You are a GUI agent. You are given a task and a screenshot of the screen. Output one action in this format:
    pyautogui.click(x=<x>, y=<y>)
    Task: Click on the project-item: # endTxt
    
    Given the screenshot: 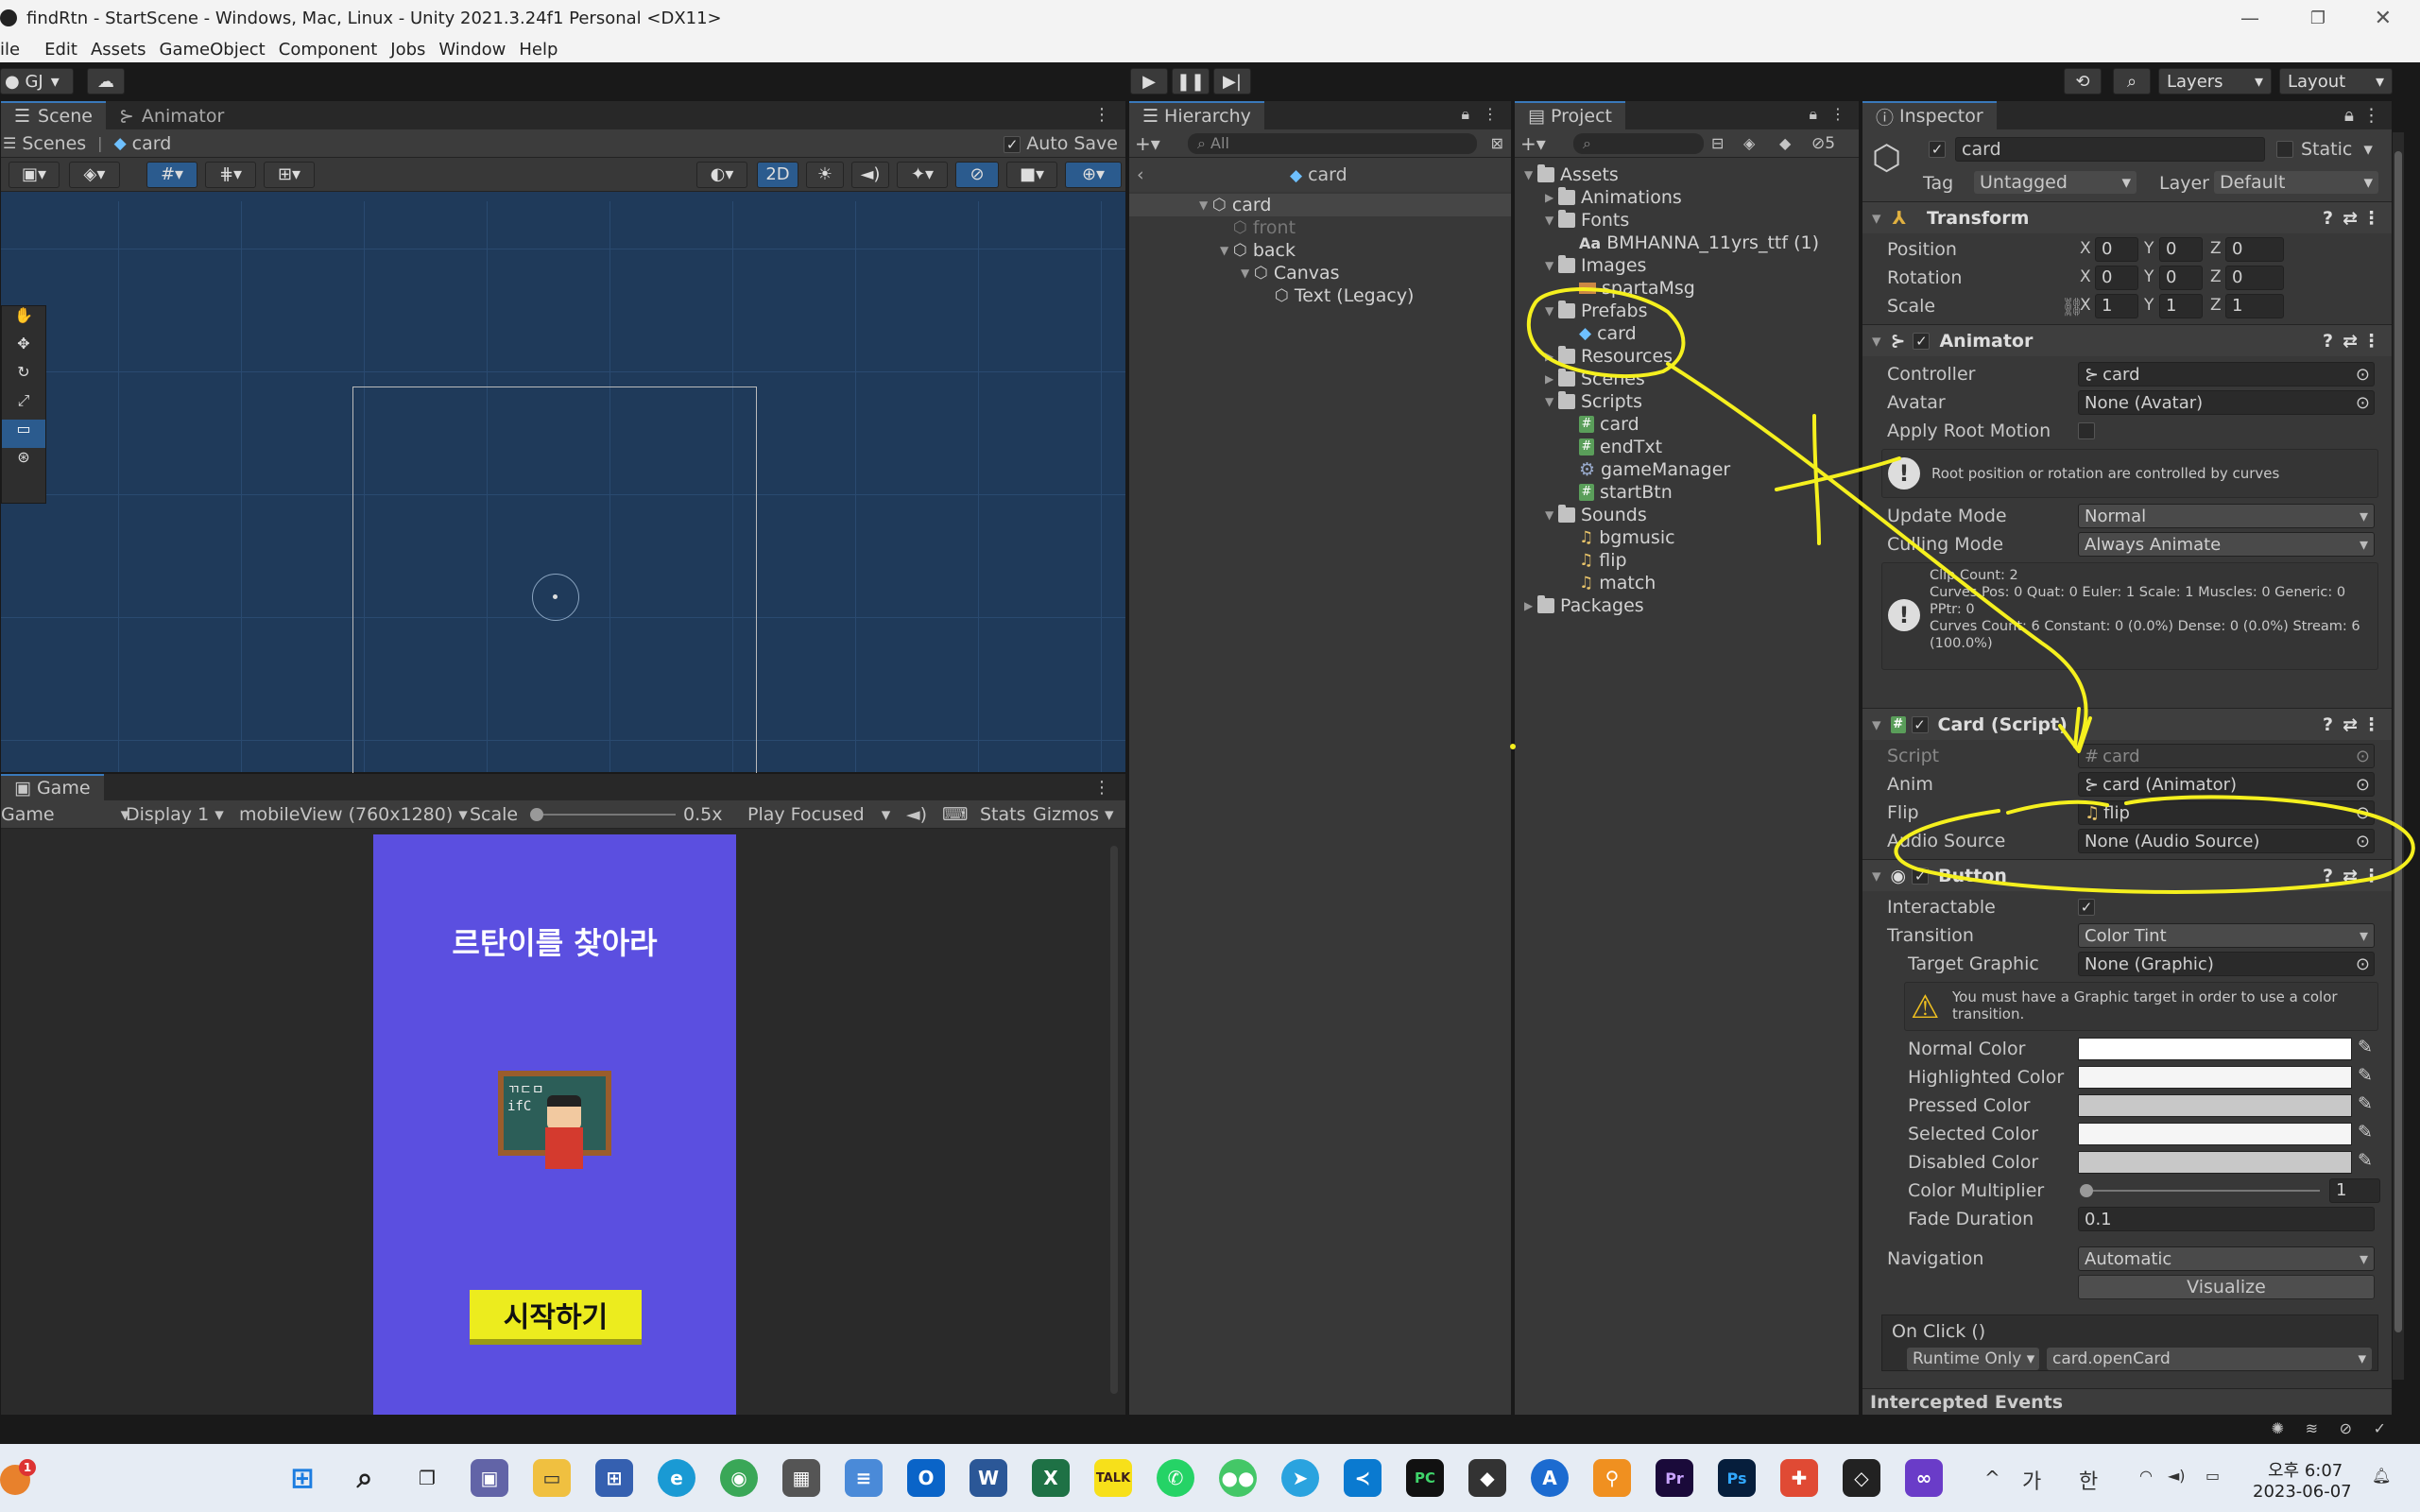 What is the action you would take?
    pyautogui.click(x=1687, y=447)
    